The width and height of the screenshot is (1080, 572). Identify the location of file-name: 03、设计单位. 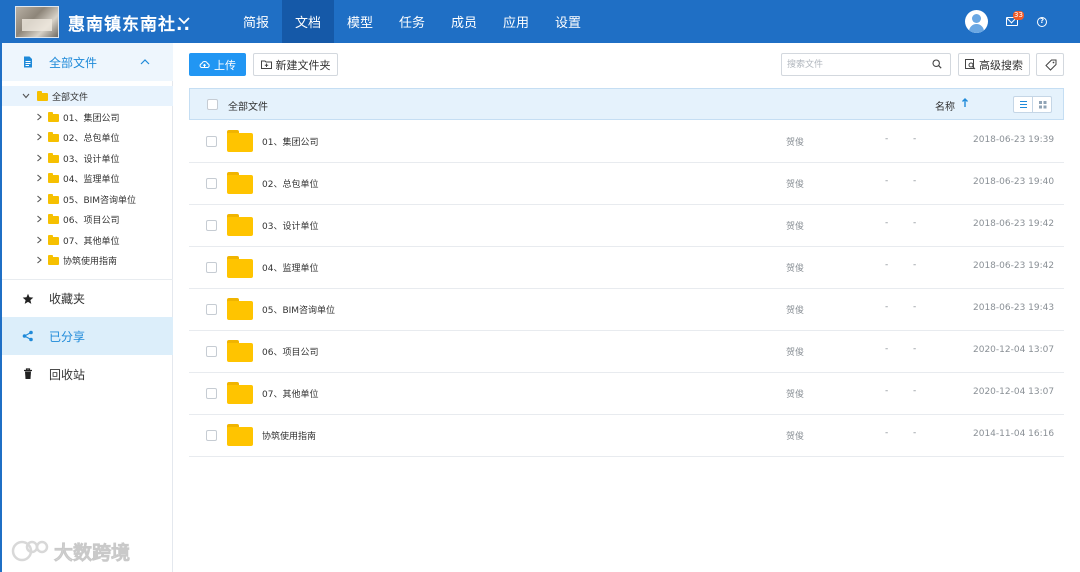
(290, 225).